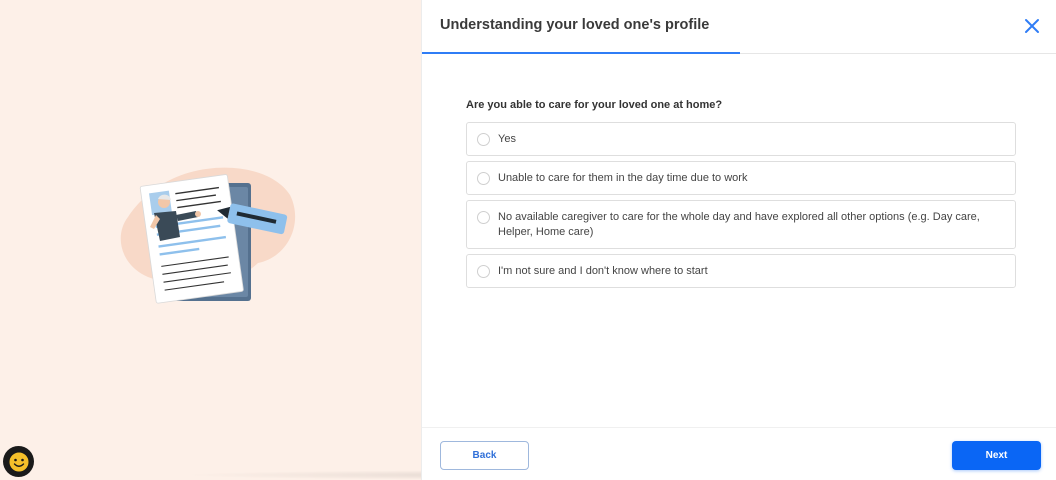 Image resolution: width=1056 pixels, height=480 pixels. What do you see at coordinates (741, 139) in the screenshot?
I see `option-yes: Yes` at bounding box center [741, 139].